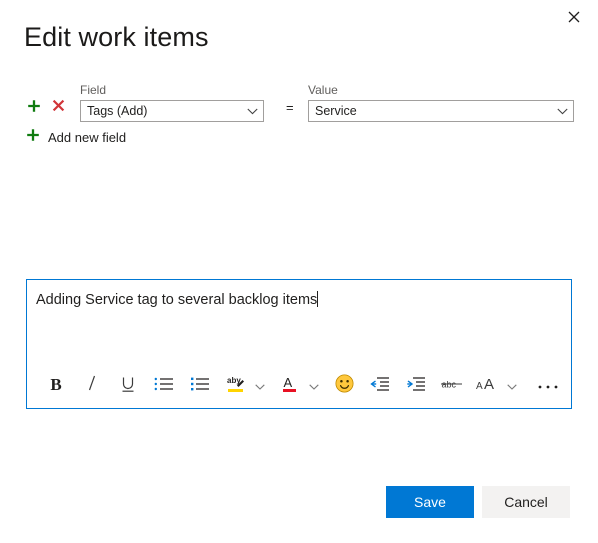 The width and height of the screenshot is (598, 543). I want to click on more-options-icon, so click(548, 385).